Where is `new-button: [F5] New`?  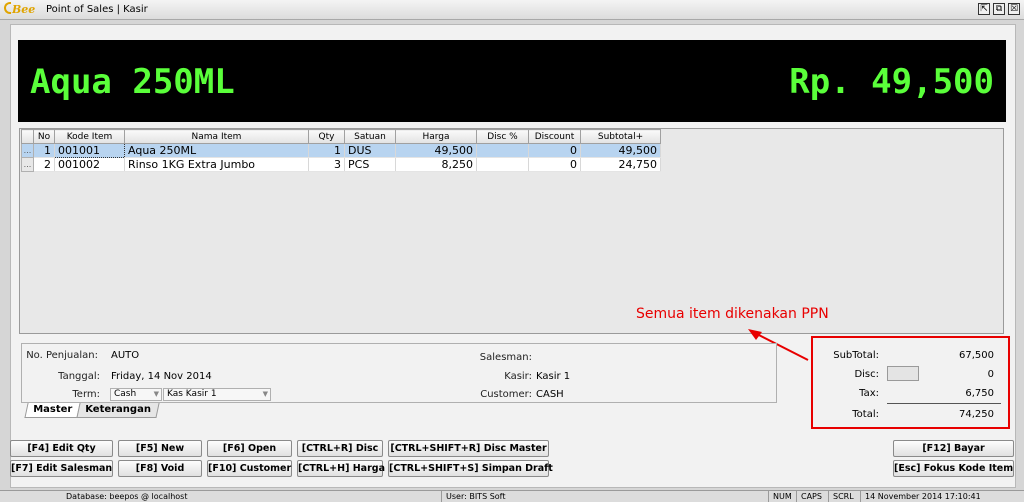
new-button: [F5] New is located at coordinates (160, 448).